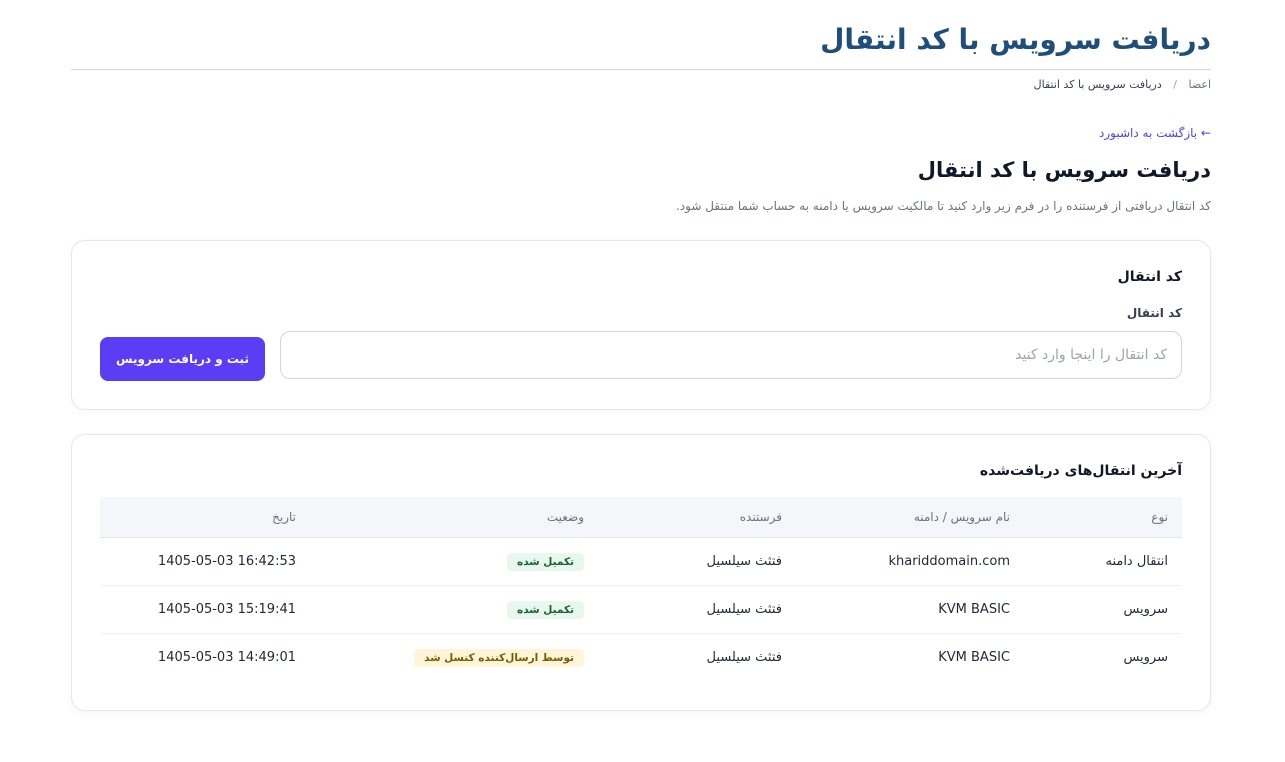  I want to click on cell-type: انتقال دامنه, so click(1103, 561).